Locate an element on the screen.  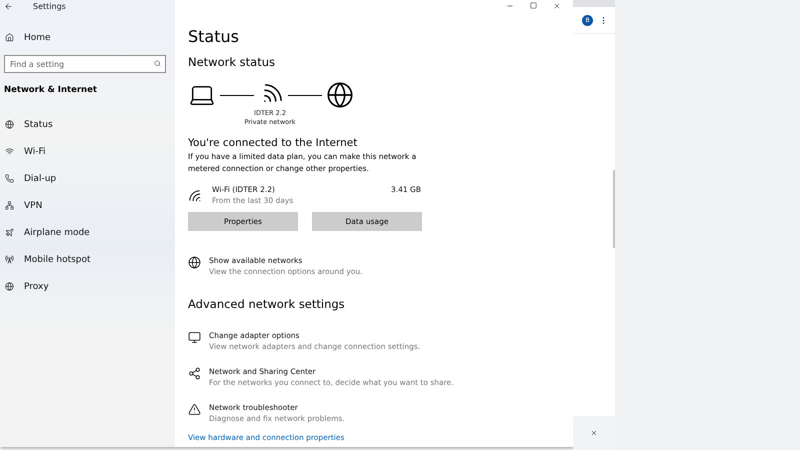
home-link: Home is located at coordinates (87, 37).